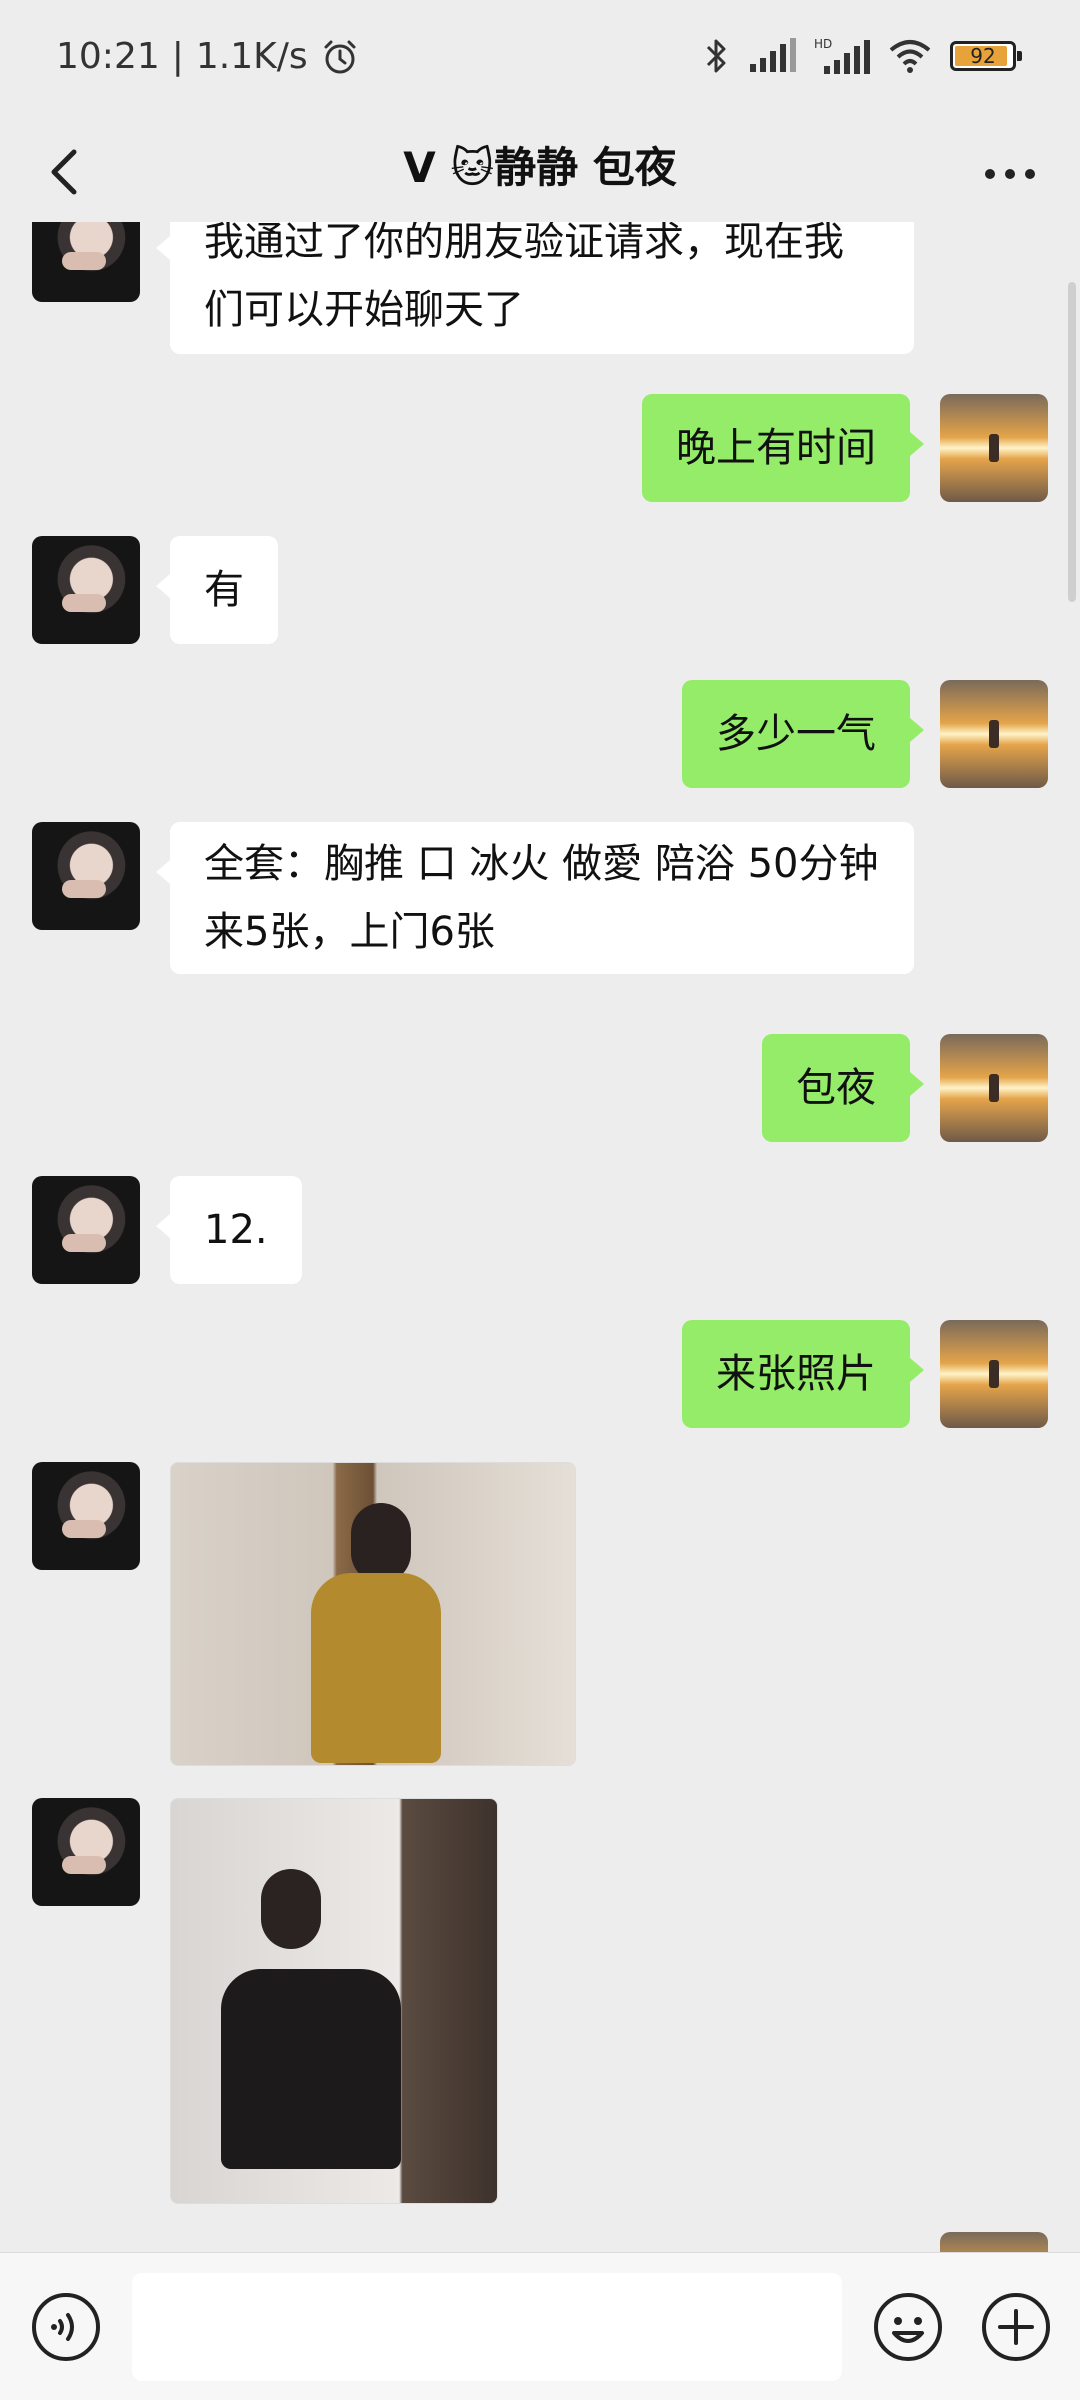  Describe the element at coordinates (540, 62) in the screenshot. I see `status-bar: 10:21 | 1.1K/s HD 92` at that location.